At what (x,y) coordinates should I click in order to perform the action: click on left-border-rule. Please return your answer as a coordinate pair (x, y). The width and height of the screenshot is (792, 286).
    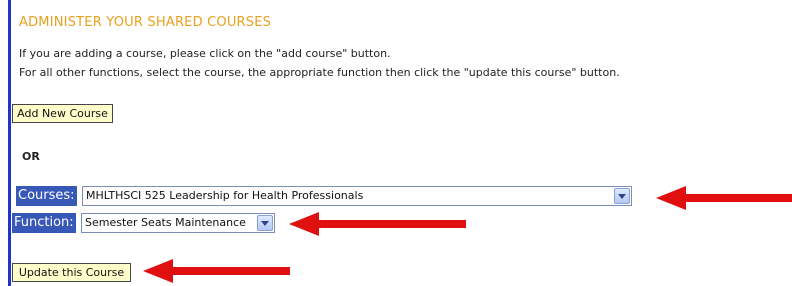
    Looking at the image, I should click on (9, 143).